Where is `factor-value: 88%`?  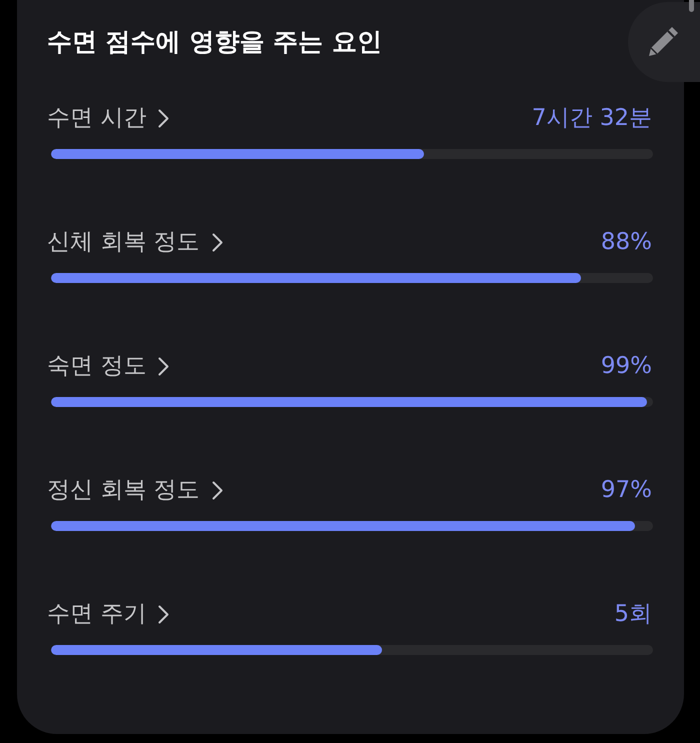 factor-value: 88% is located at coordinates (626, 242).